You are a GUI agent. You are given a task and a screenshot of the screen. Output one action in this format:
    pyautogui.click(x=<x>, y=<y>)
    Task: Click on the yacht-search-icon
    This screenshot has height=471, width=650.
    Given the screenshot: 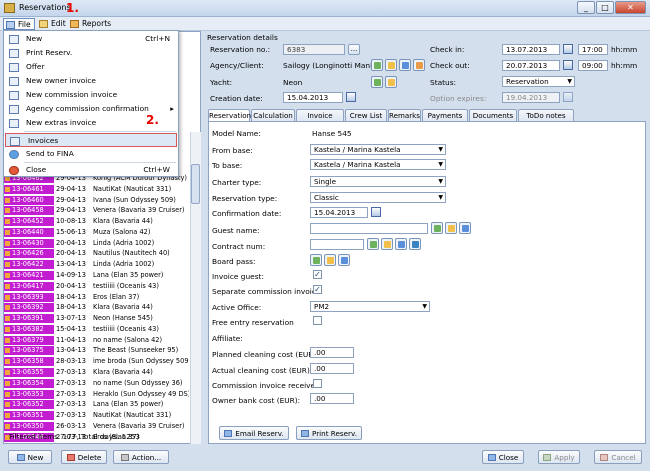 What is the action you would take?
    pyautogui.click(x=391, y=82)
    